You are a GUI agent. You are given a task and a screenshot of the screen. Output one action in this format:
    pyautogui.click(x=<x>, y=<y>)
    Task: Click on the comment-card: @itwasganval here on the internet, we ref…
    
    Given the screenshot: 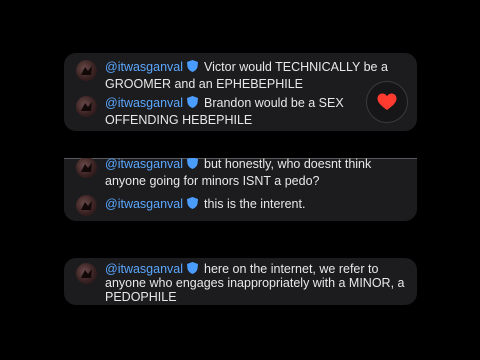 What is the action you would take?
    pyautogui.click(x=240, y=281)
    